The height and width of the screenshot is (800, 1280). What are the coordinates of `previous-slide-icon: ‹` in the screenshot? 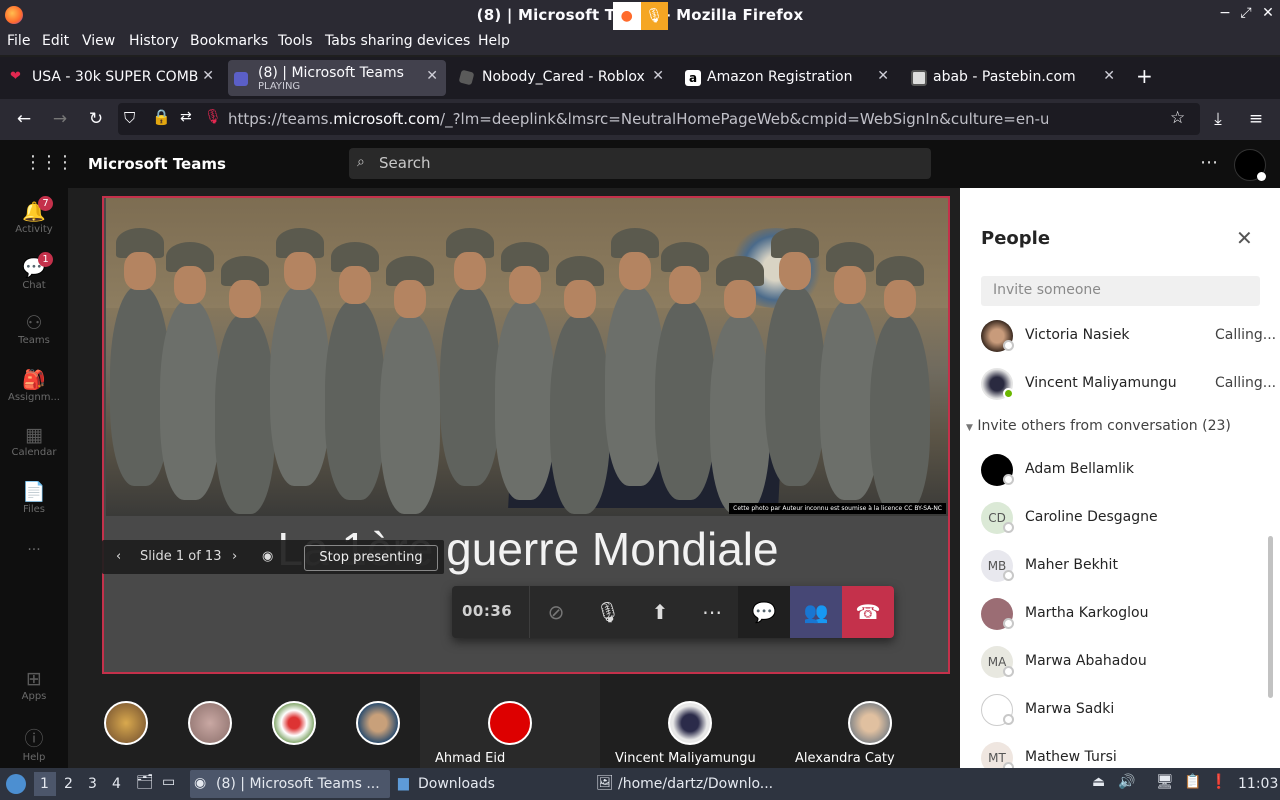 It's located at (118, 556).